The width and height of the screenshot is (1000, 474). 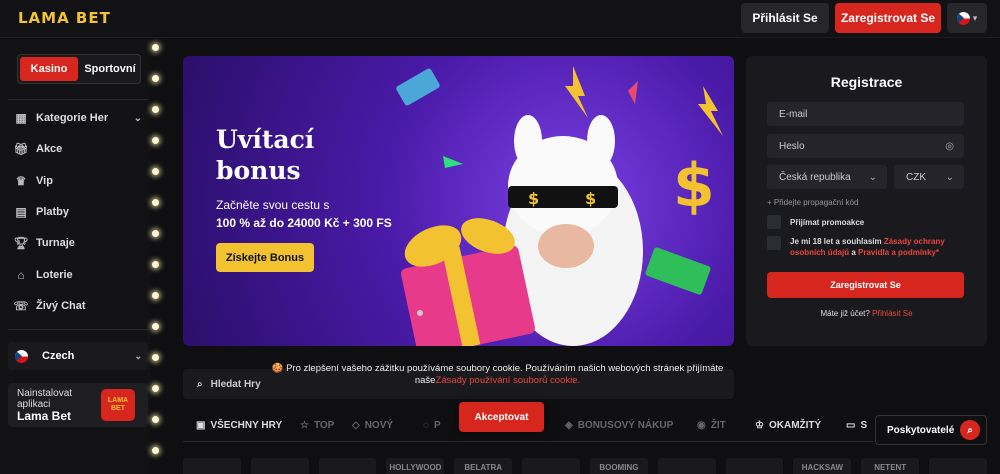 What do you see at coordinates (897, 252) in the screenshot?
I see `terms-conditions-link: Pravidla a podmínky` at bounding box center [897, 252].